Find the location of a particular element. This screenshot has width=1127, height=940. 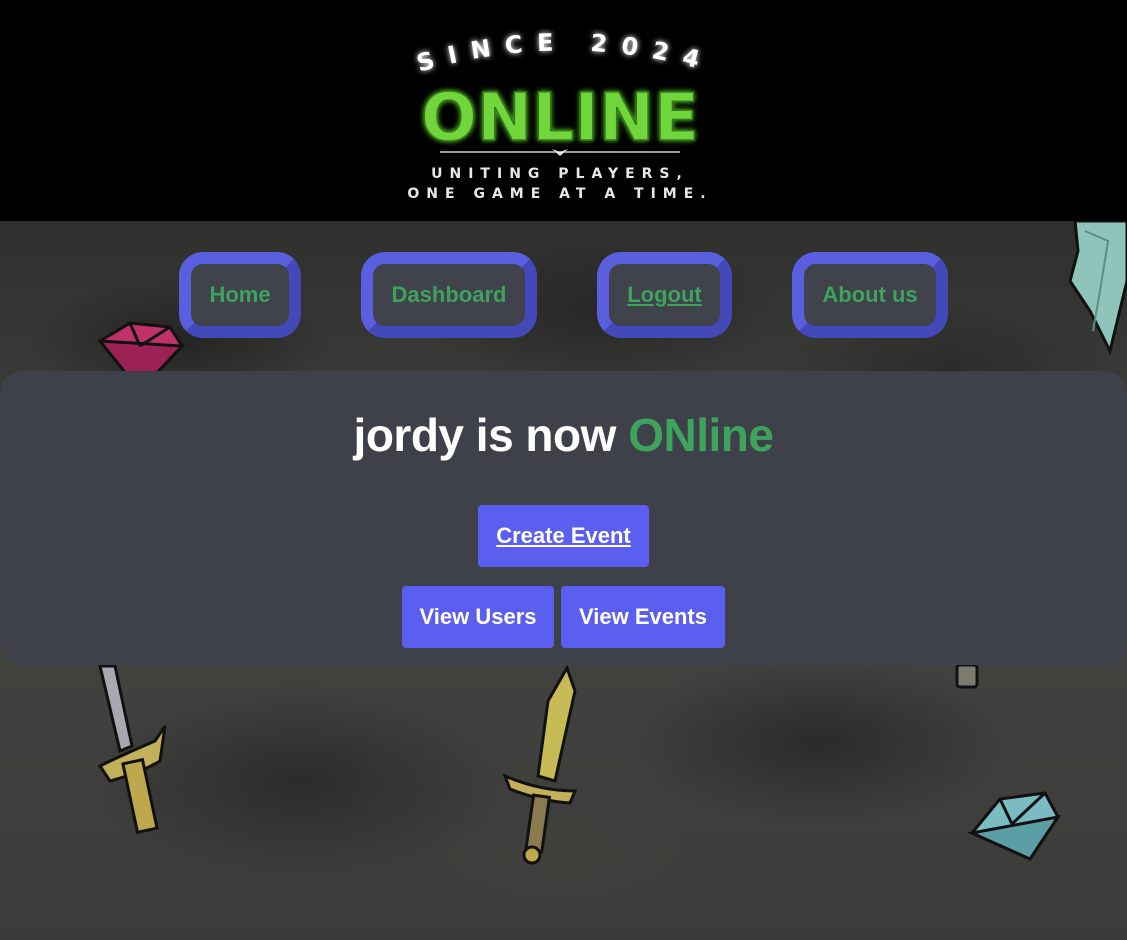

nav-dashboard-link: Dashboard is located at coordinates (449, 295).